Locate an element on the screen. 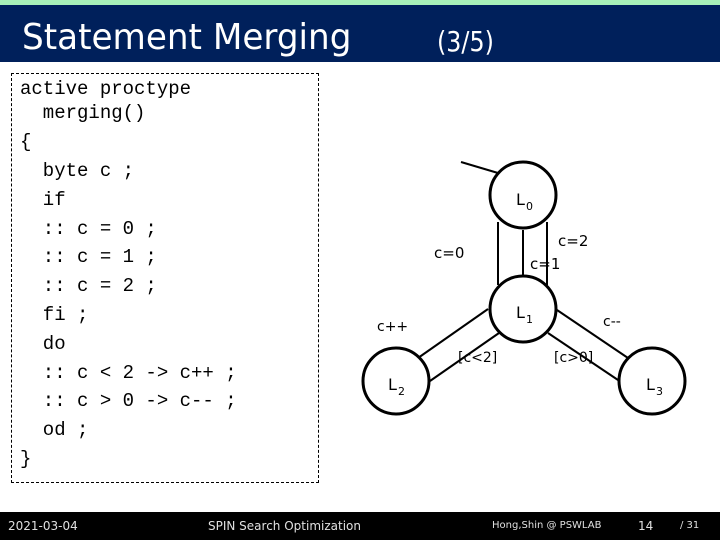  footer-page-total: / 31 is located at coordinates (690, 525).